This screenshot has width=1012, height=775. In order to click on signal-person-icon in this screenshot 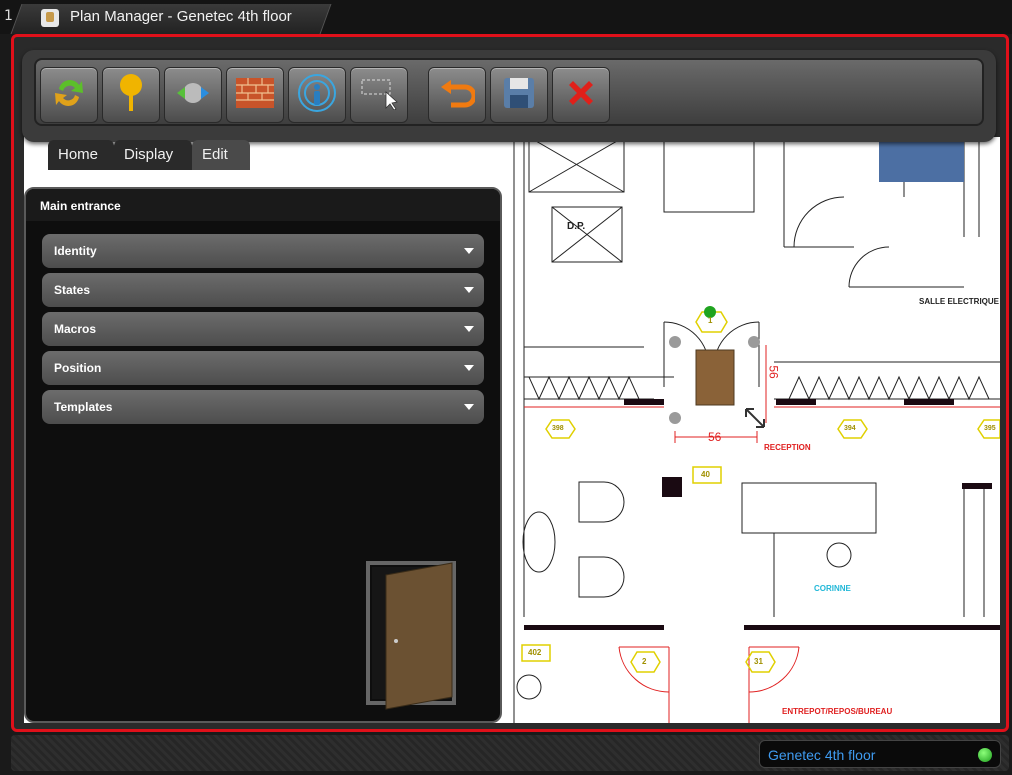, I will do `click(317, 95)`.